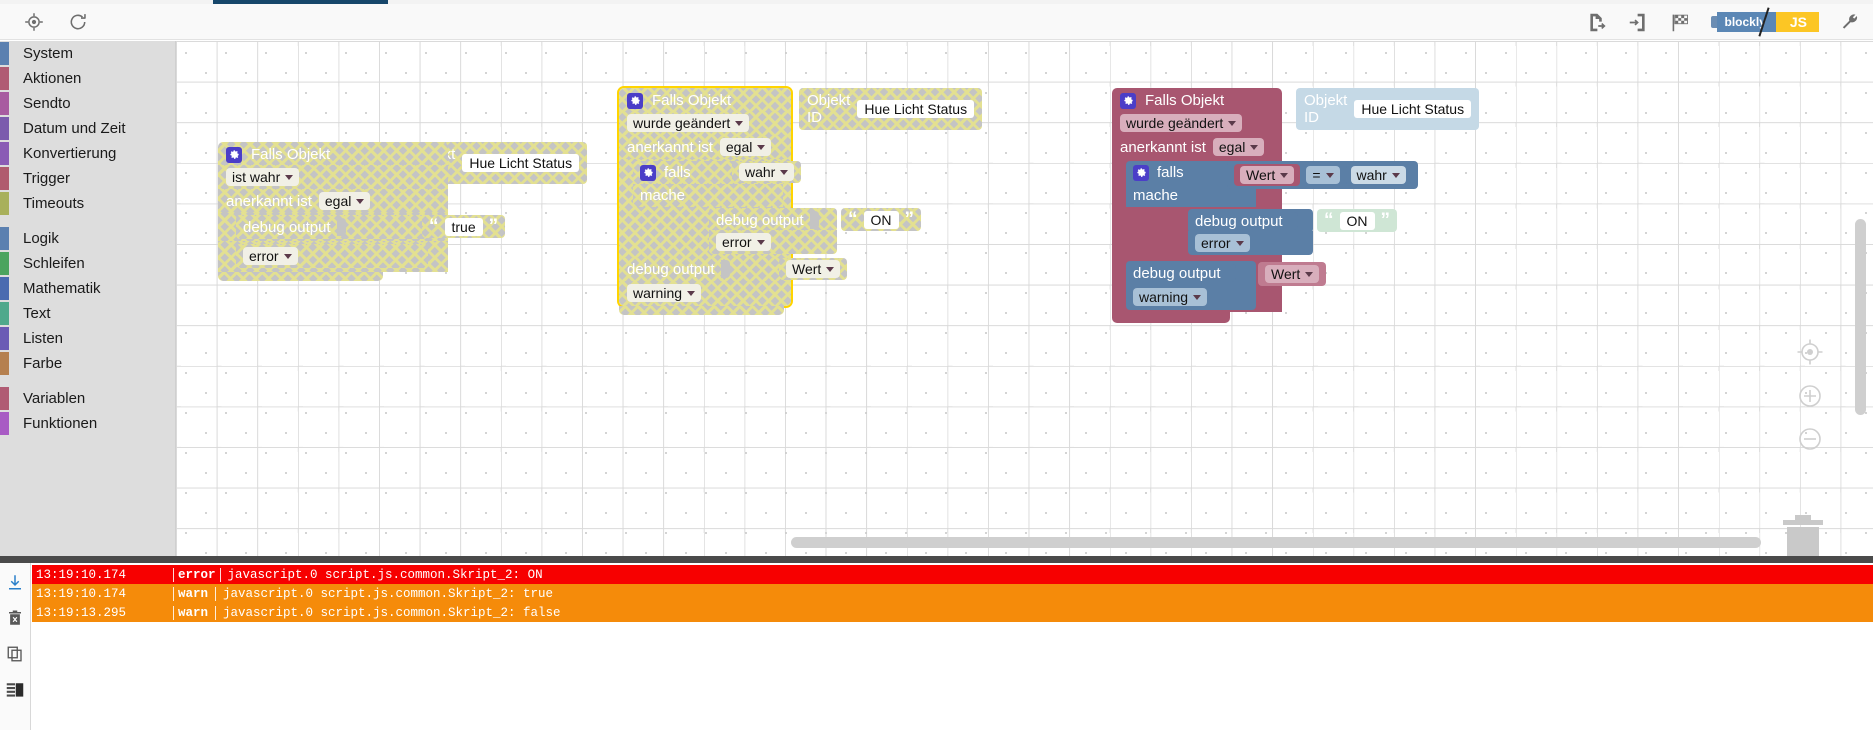 The height and width of the screenshot is (730, 1873). I want to click on block-debug-output-3-inner: debug output, so click(1250, 221).